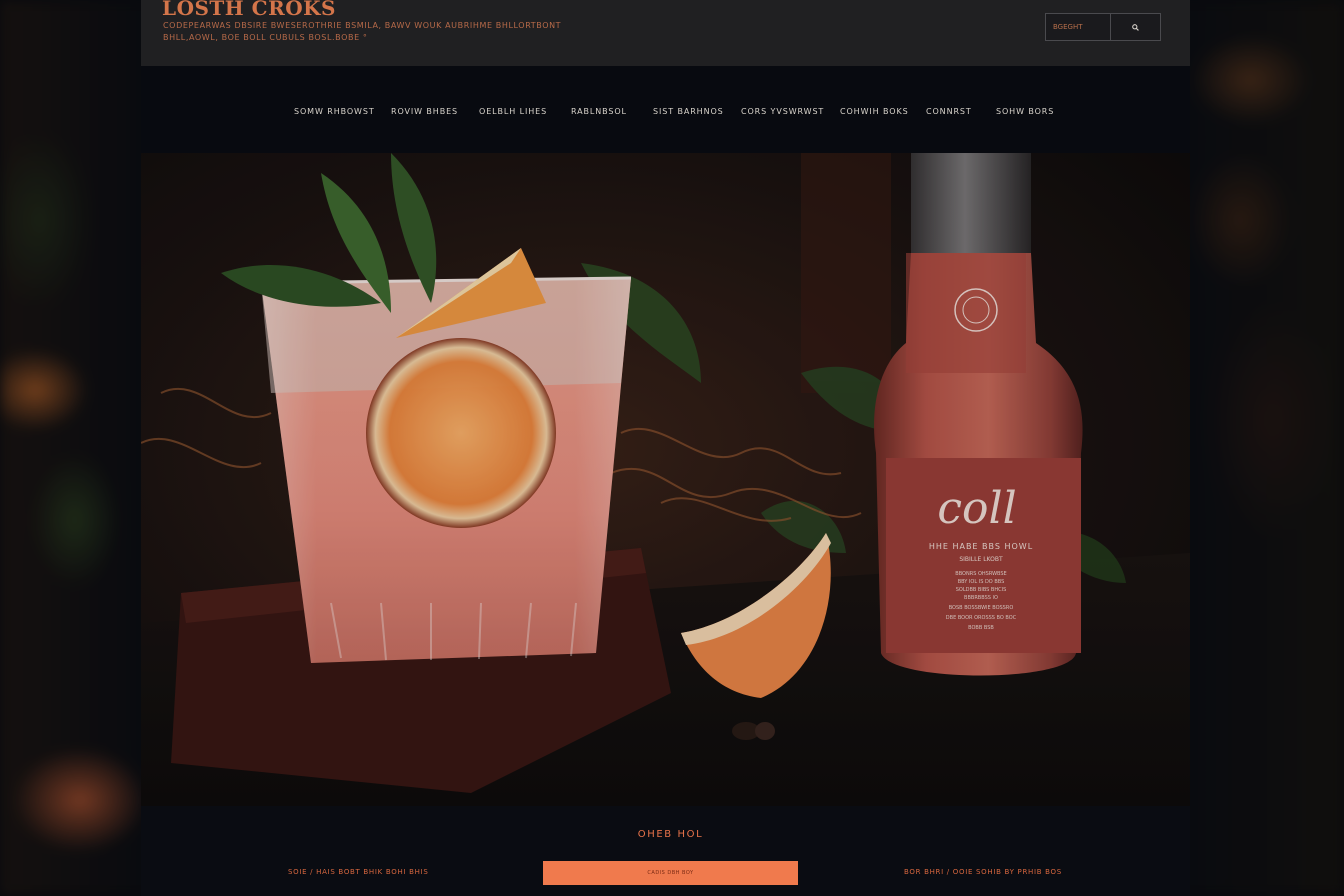 The image size is (1344, 896). Describe the element at coordinates (1078, 27) in the screenshot. I see `search-input` at that location.